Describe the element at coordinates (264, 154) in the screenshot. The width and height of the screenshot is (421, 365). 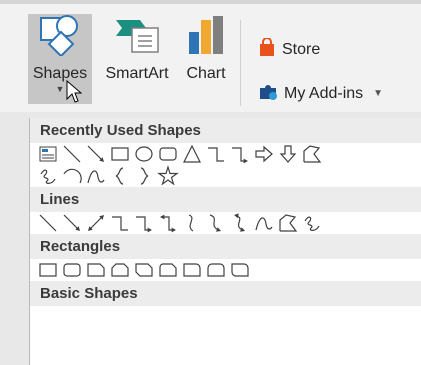
I see `right-arrow-icon` at that location.